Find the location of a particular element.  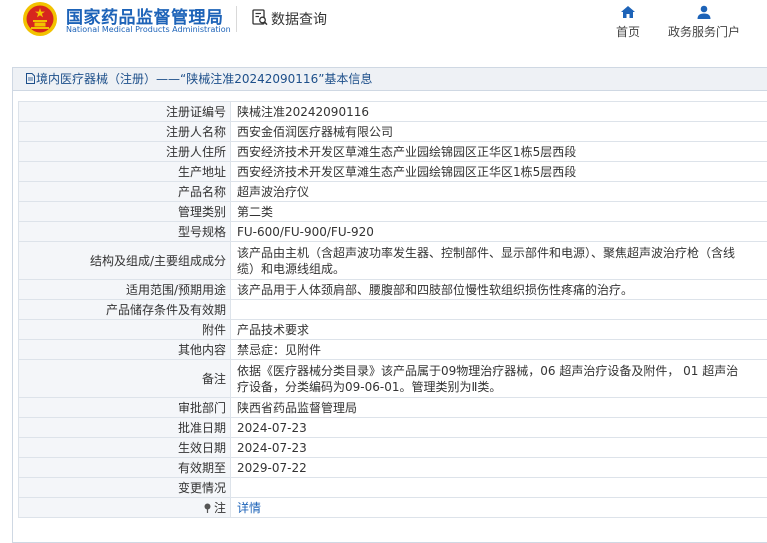

pin-icon is located at coordinates (207, 508).